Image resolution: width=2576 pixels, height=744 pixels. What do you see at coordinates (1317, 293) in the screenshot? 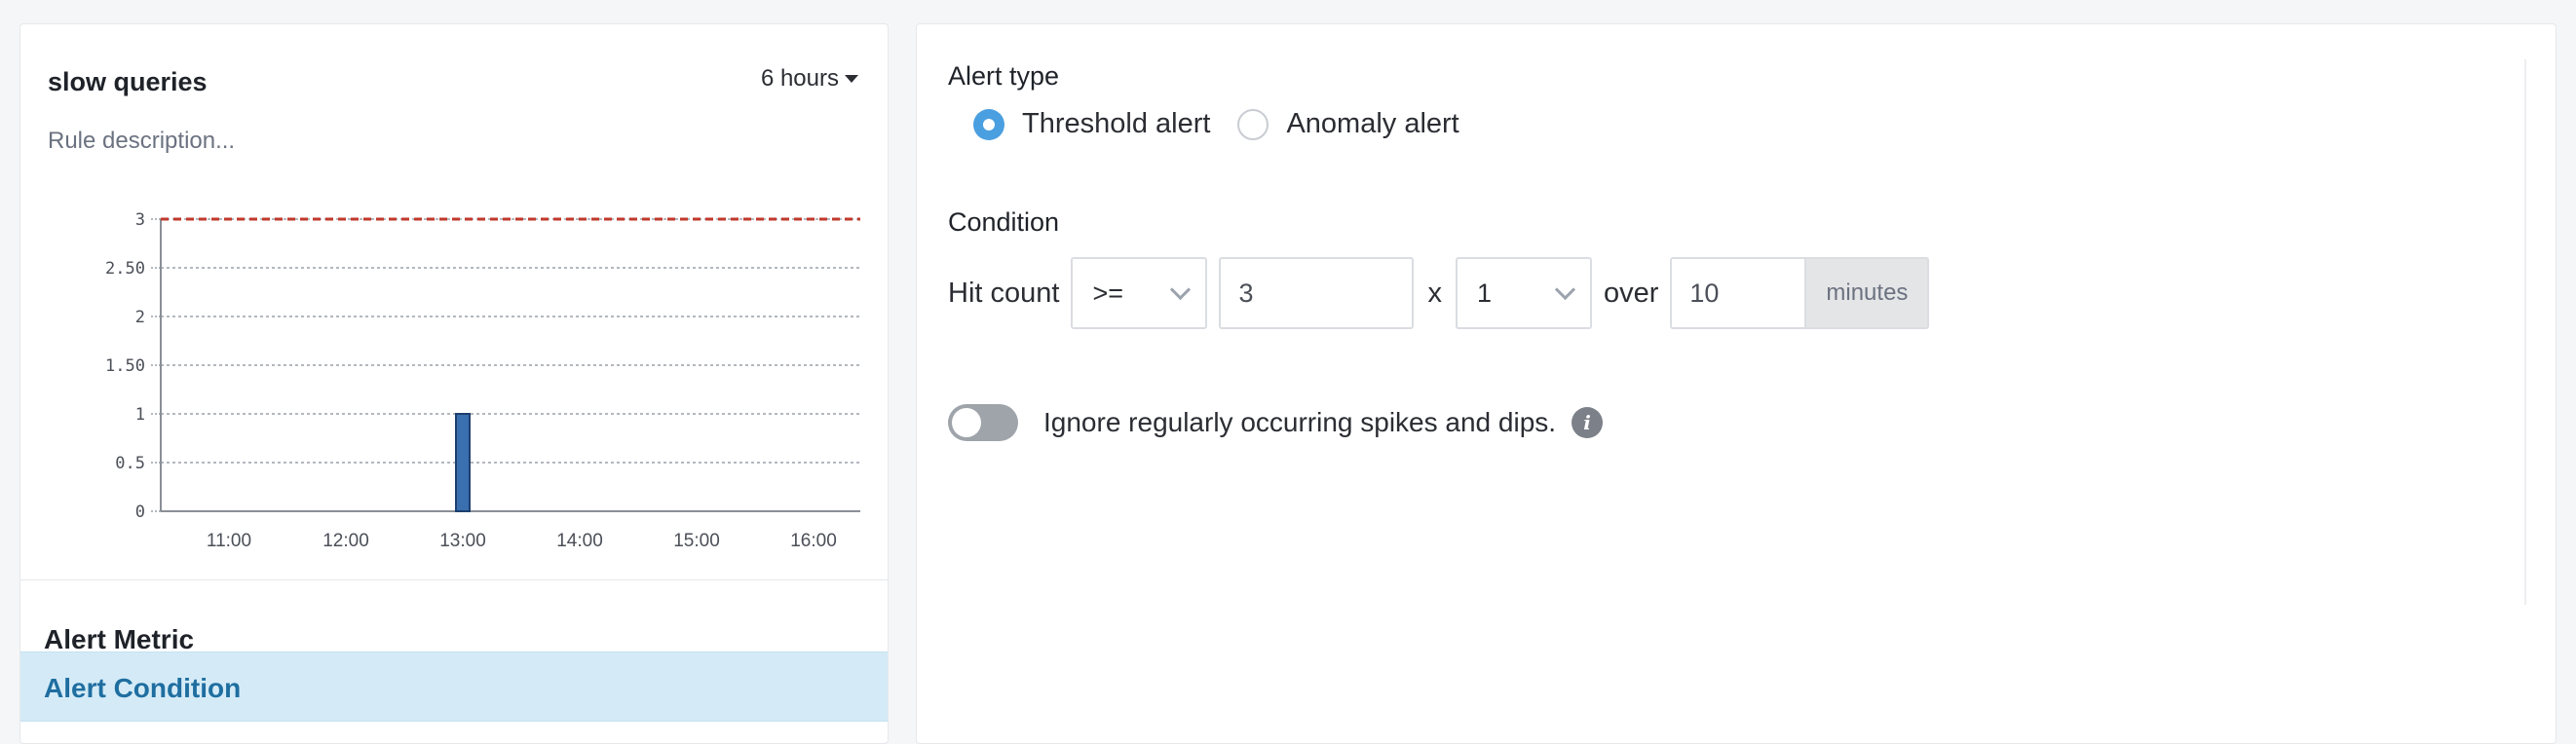
I see `threshold-input: 3` at bounding box center [1317, 293].